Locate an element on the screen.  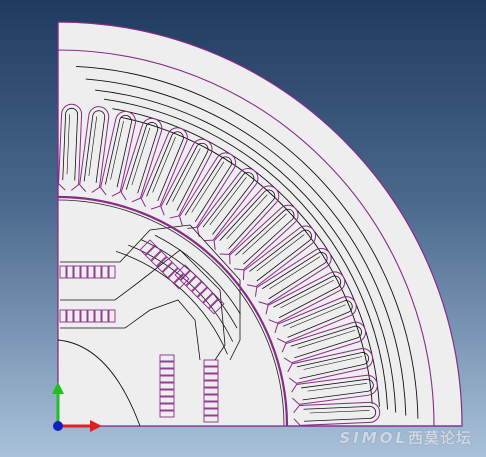
watermark: SIMOL西莫论坛 is located at coordinates (405, 437).